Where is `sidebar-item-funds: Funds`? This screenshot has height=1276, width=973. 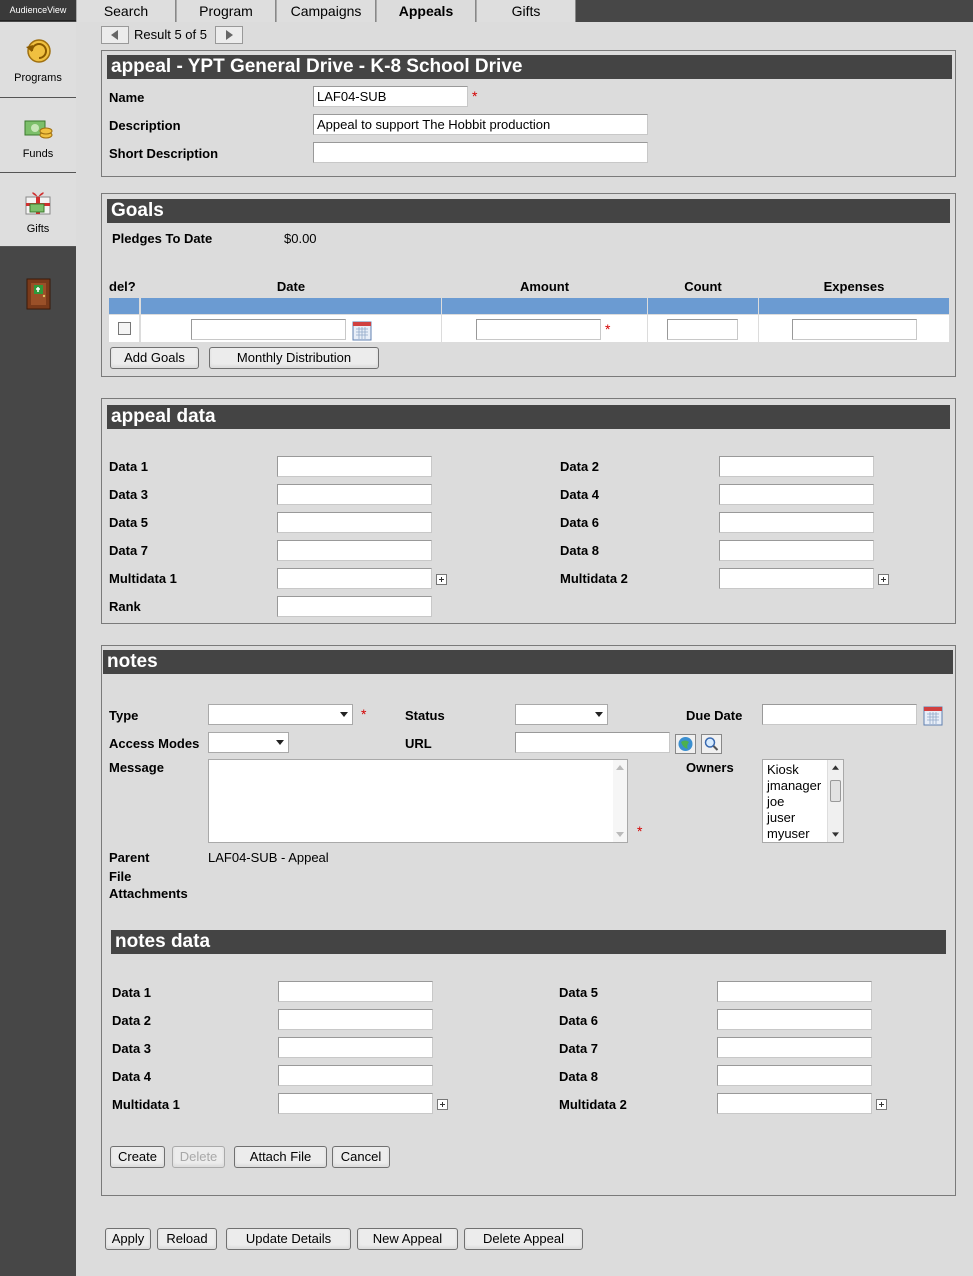
sidebar-item-funds: Funds is located at coordinates (38, 135).